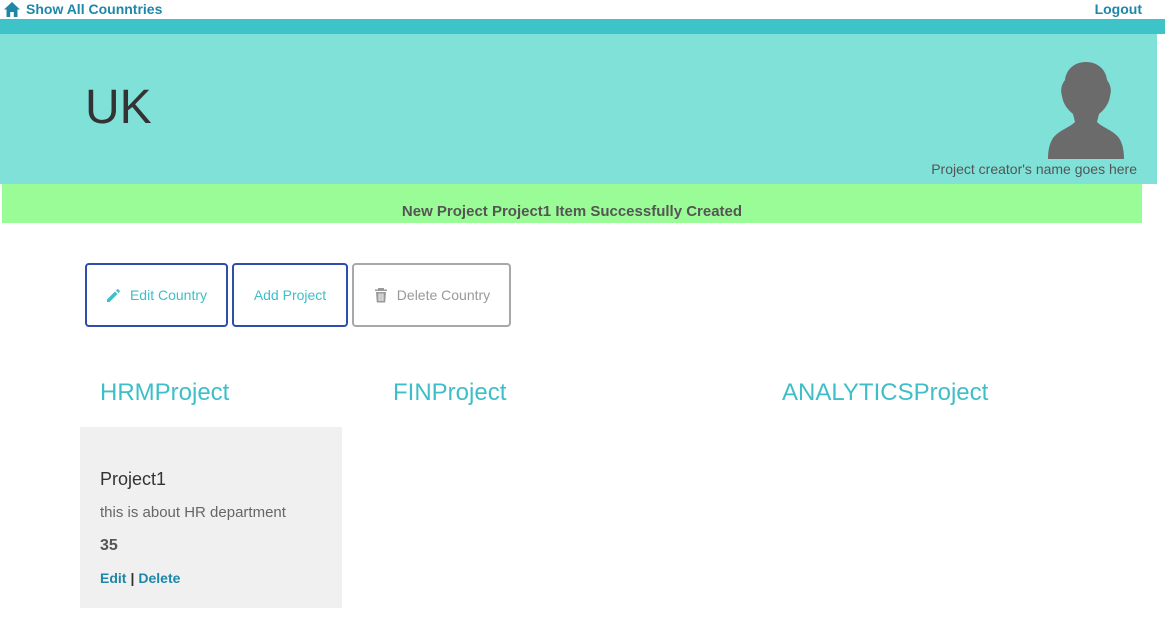 The width and height of the screenshot is (1165, 630). Describe the element at coordinates (449, 393) in the screenshot. I see `fin-project-column-title: FINProject` at that location.